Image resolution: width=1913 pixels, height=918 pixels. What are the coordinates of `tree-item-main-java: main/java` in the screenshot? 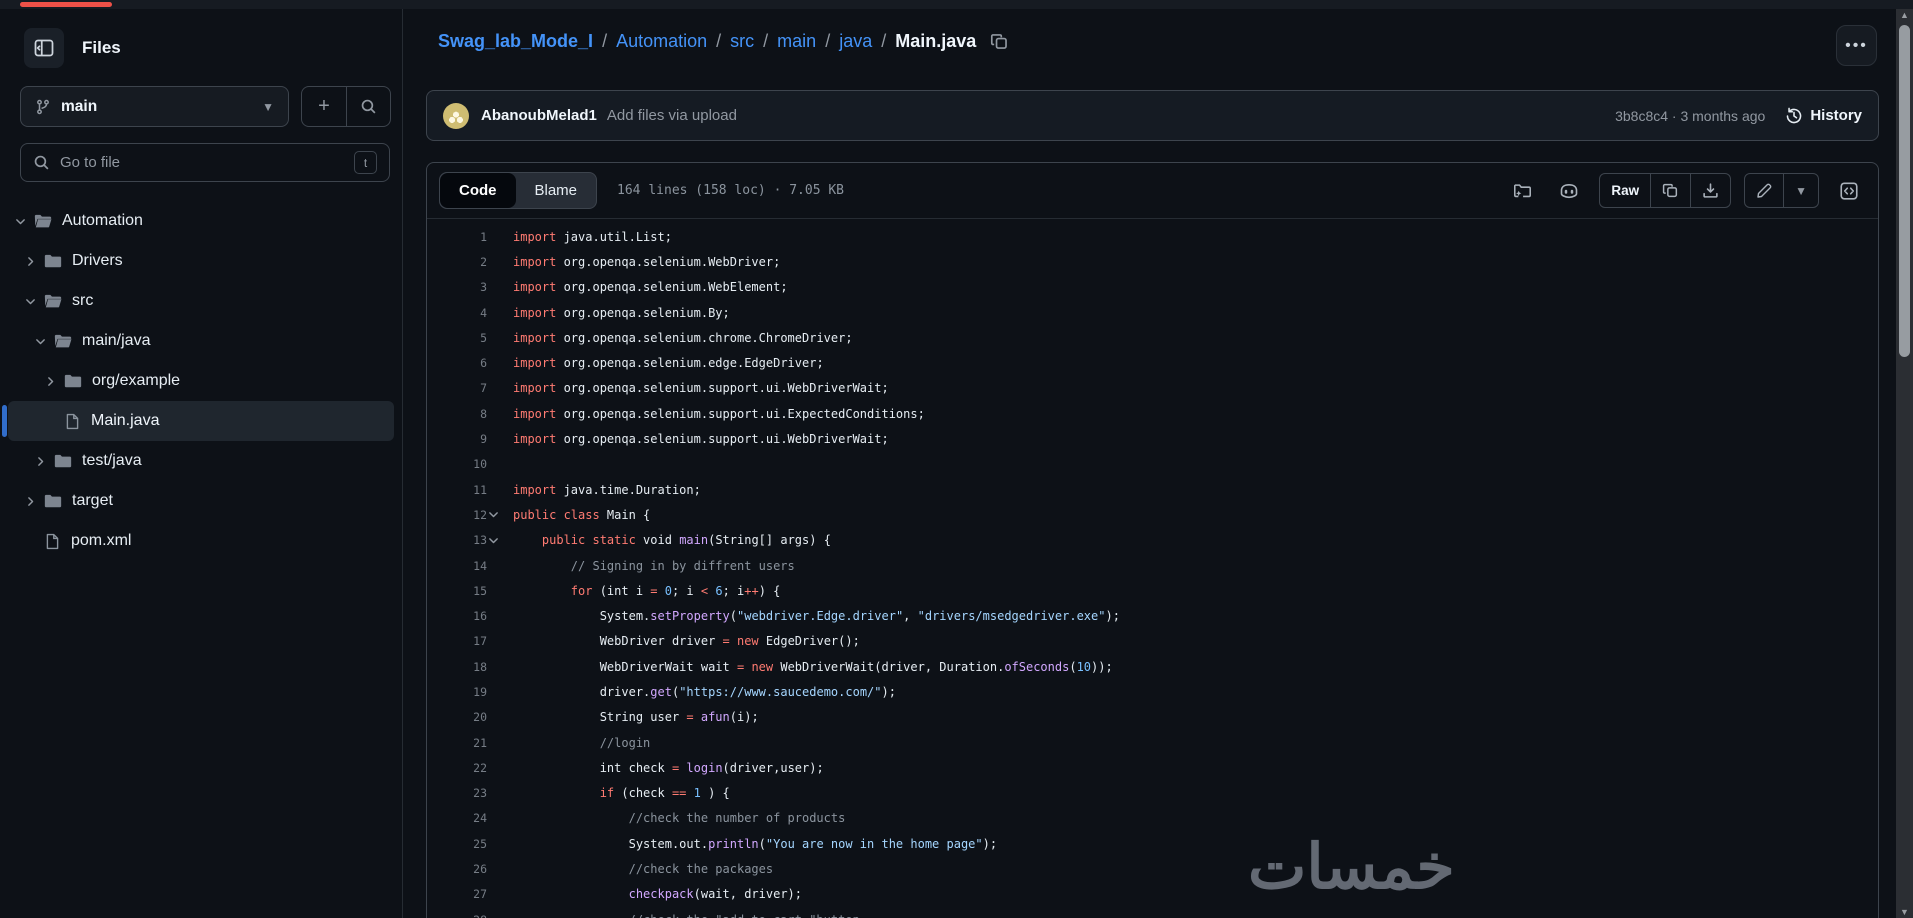 It's located at (201, 341).